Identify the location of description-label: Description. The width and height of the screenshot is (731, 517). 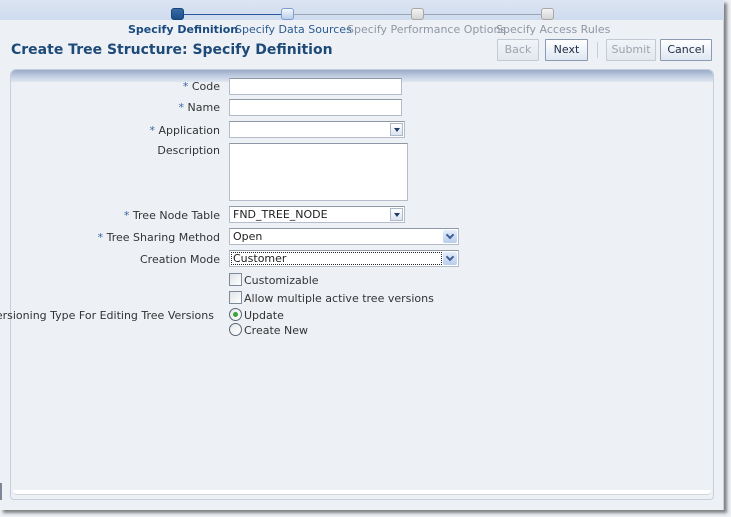
(188, 150).